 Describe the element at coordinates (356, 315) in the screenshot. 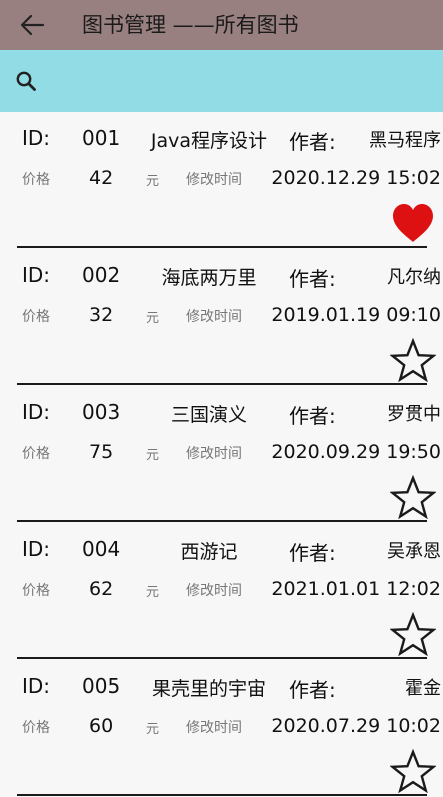

I see `modified-time: 2019.01.19 09:10` at that location.